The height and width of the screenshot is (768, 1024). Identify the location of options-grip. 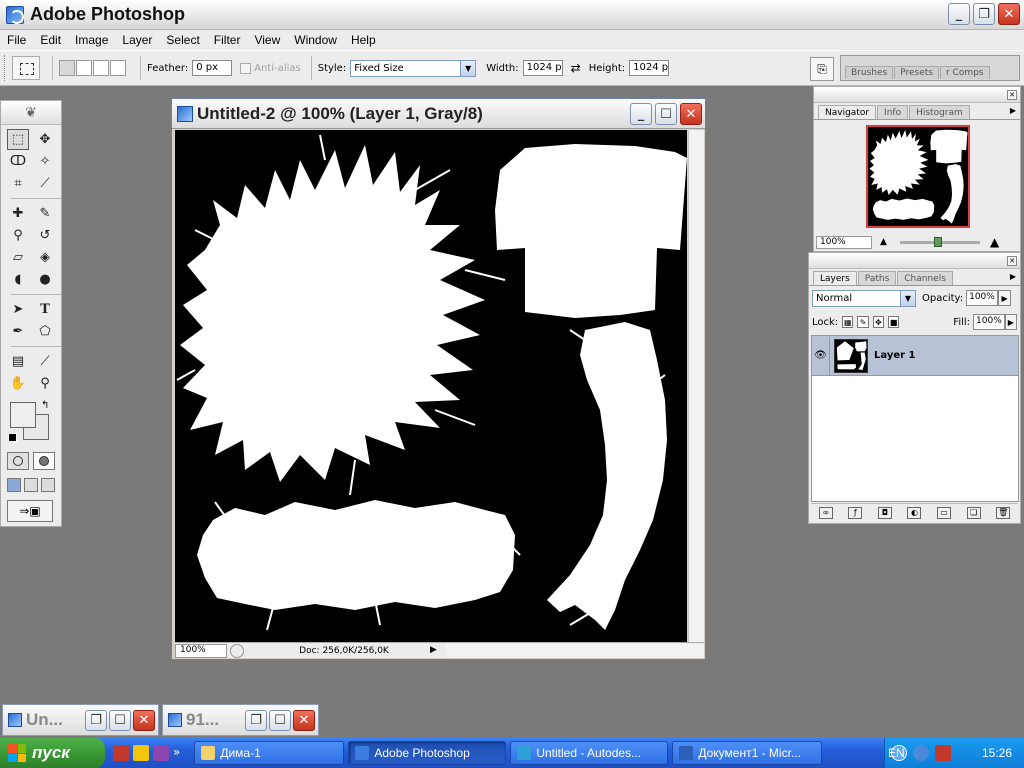
(6, 68).